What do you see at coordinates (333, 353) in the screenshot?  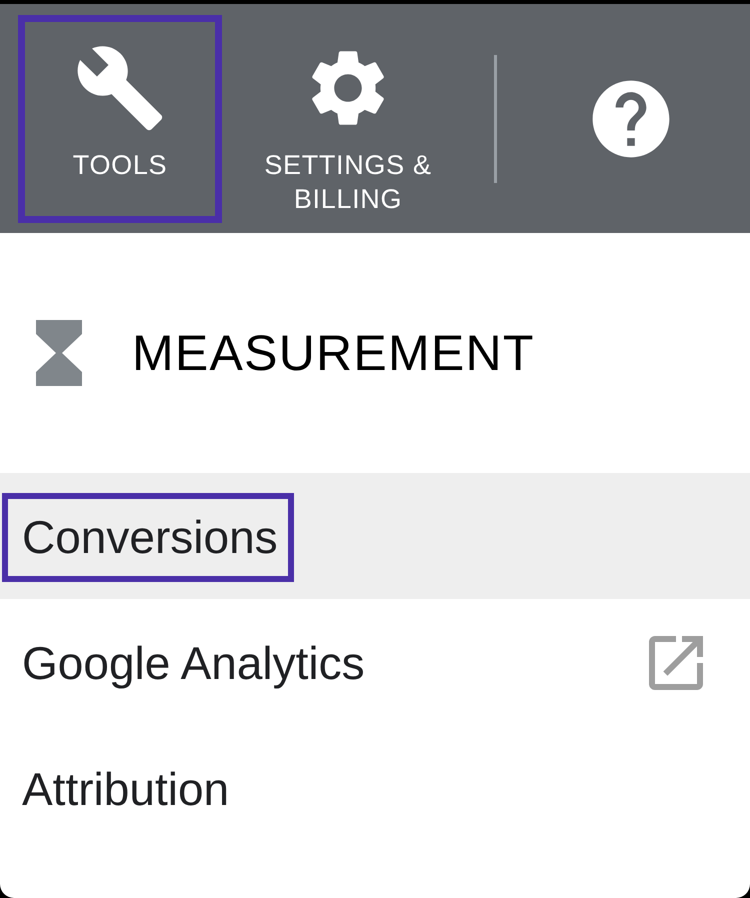 I see `section-title: MEASUREMENT` at bounding box center [333, 353].